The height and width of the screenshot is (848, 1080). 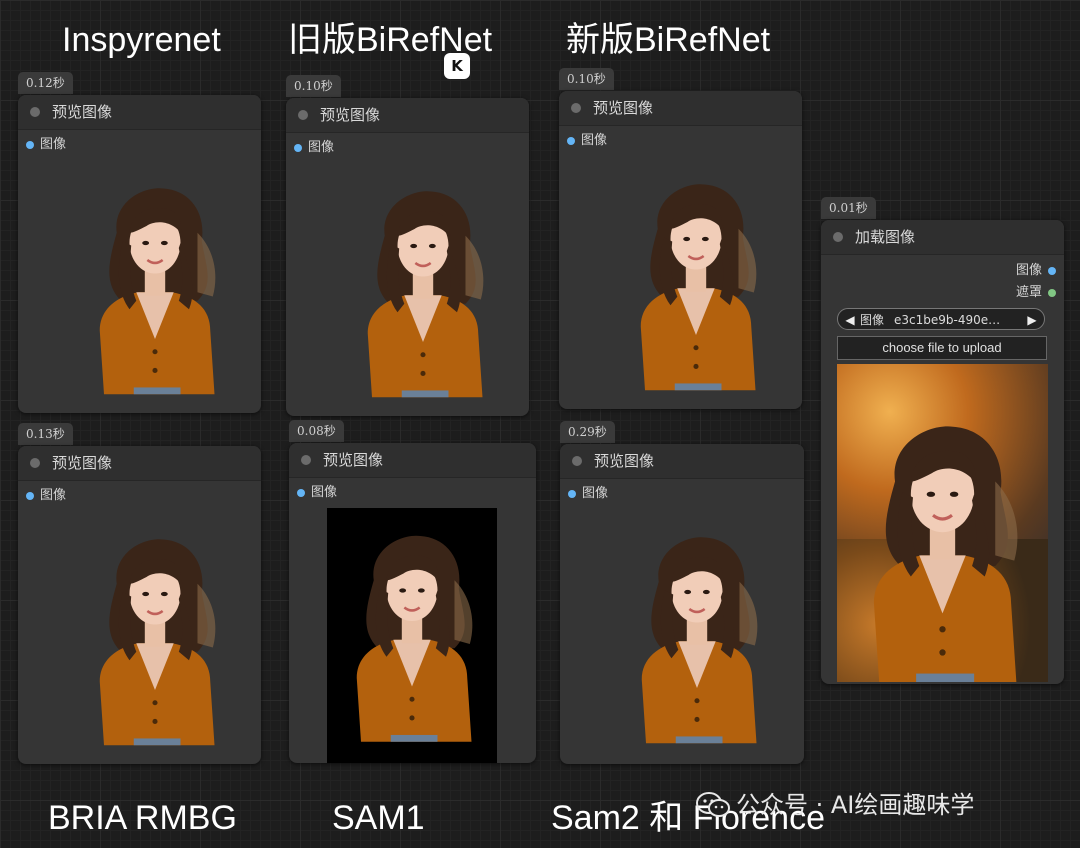 I want to click on preview-node-sam2-florence: 预览图像 图像, so click(x=682, y=604).